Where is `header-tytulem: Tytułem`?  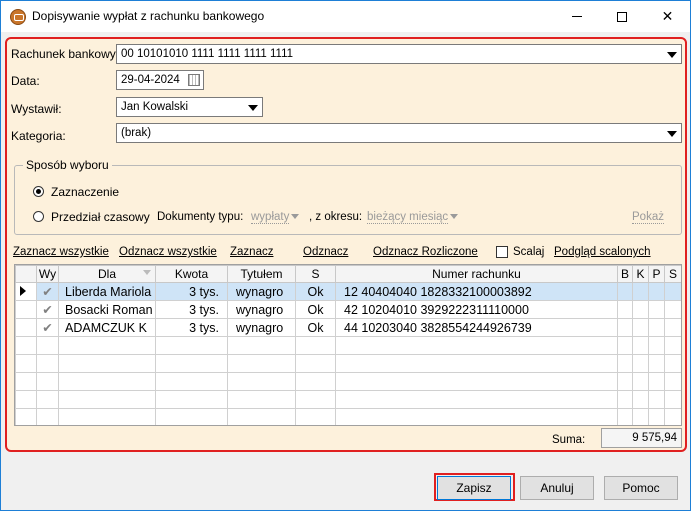
header-tytulem: Tytułem is located at coordinates (261, 274).